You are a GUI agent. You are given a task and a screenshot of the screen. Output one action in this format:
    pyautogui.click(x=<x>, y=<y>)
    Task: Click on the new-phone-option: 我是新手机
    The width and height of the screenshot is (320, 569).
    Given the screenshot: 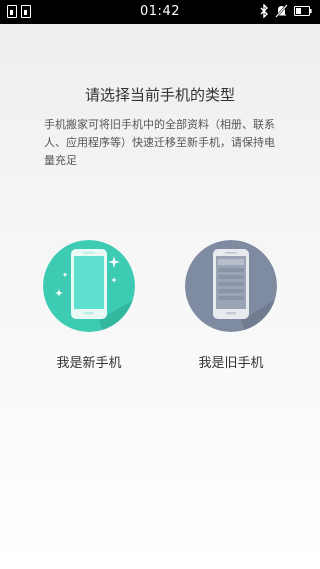 What is the action you would take?
    pyautogui.click(x=89, y=305)
    